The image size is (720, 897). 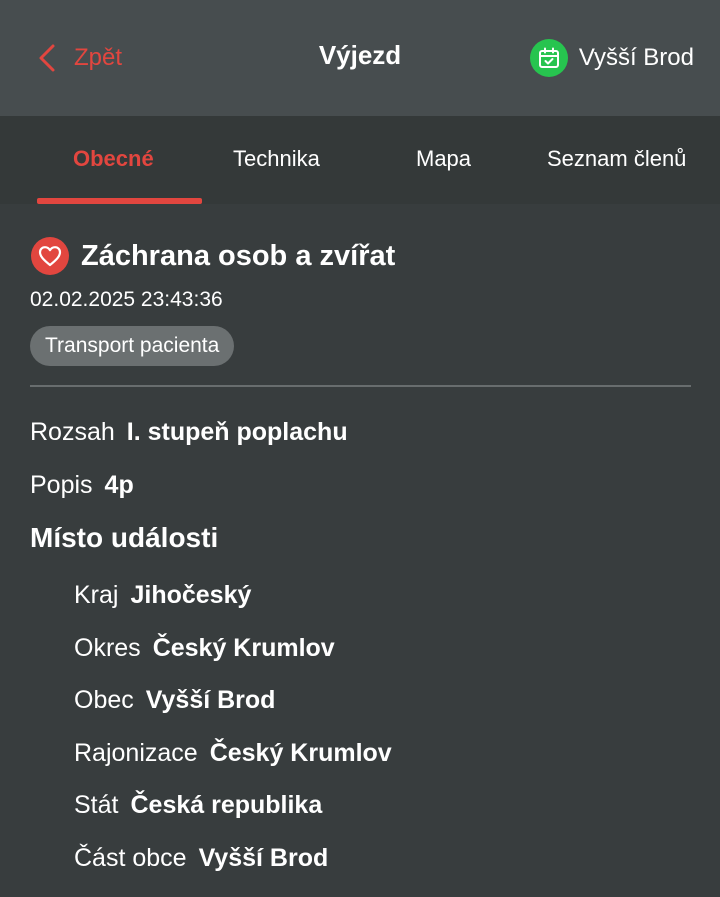 I want to click on divider, so click(x=360, y=386).